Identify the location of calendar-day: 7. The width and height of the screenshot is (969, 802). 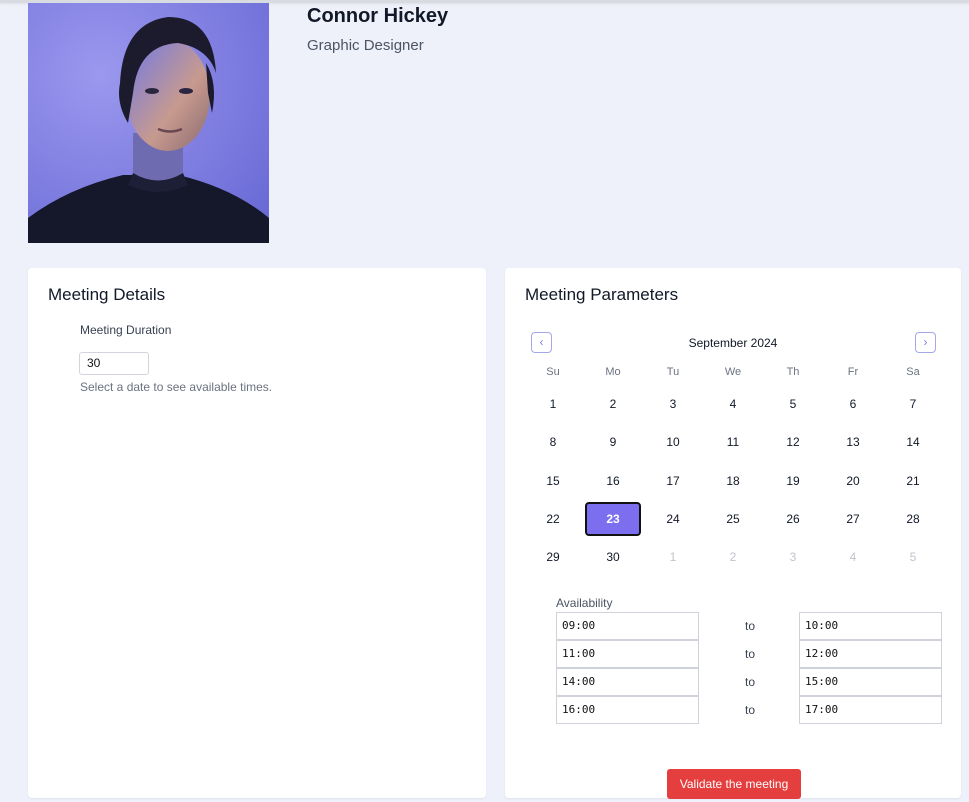
(913, 404).